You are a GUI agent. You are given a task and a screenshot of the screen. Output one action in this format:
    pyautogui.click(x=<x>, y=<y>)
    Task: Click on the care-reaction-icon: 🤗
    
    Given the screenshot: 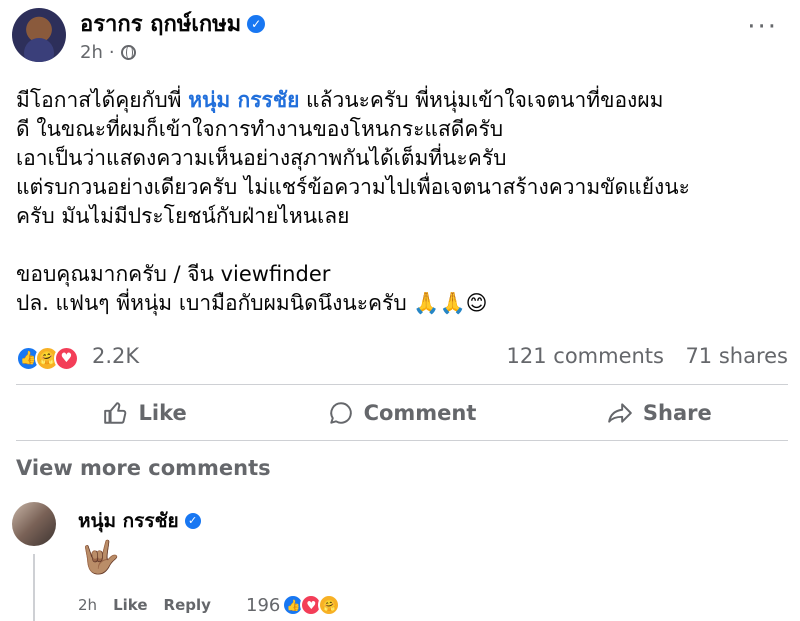 What is the action you would take?
    pyautogui.click(x=329, y=605)
    